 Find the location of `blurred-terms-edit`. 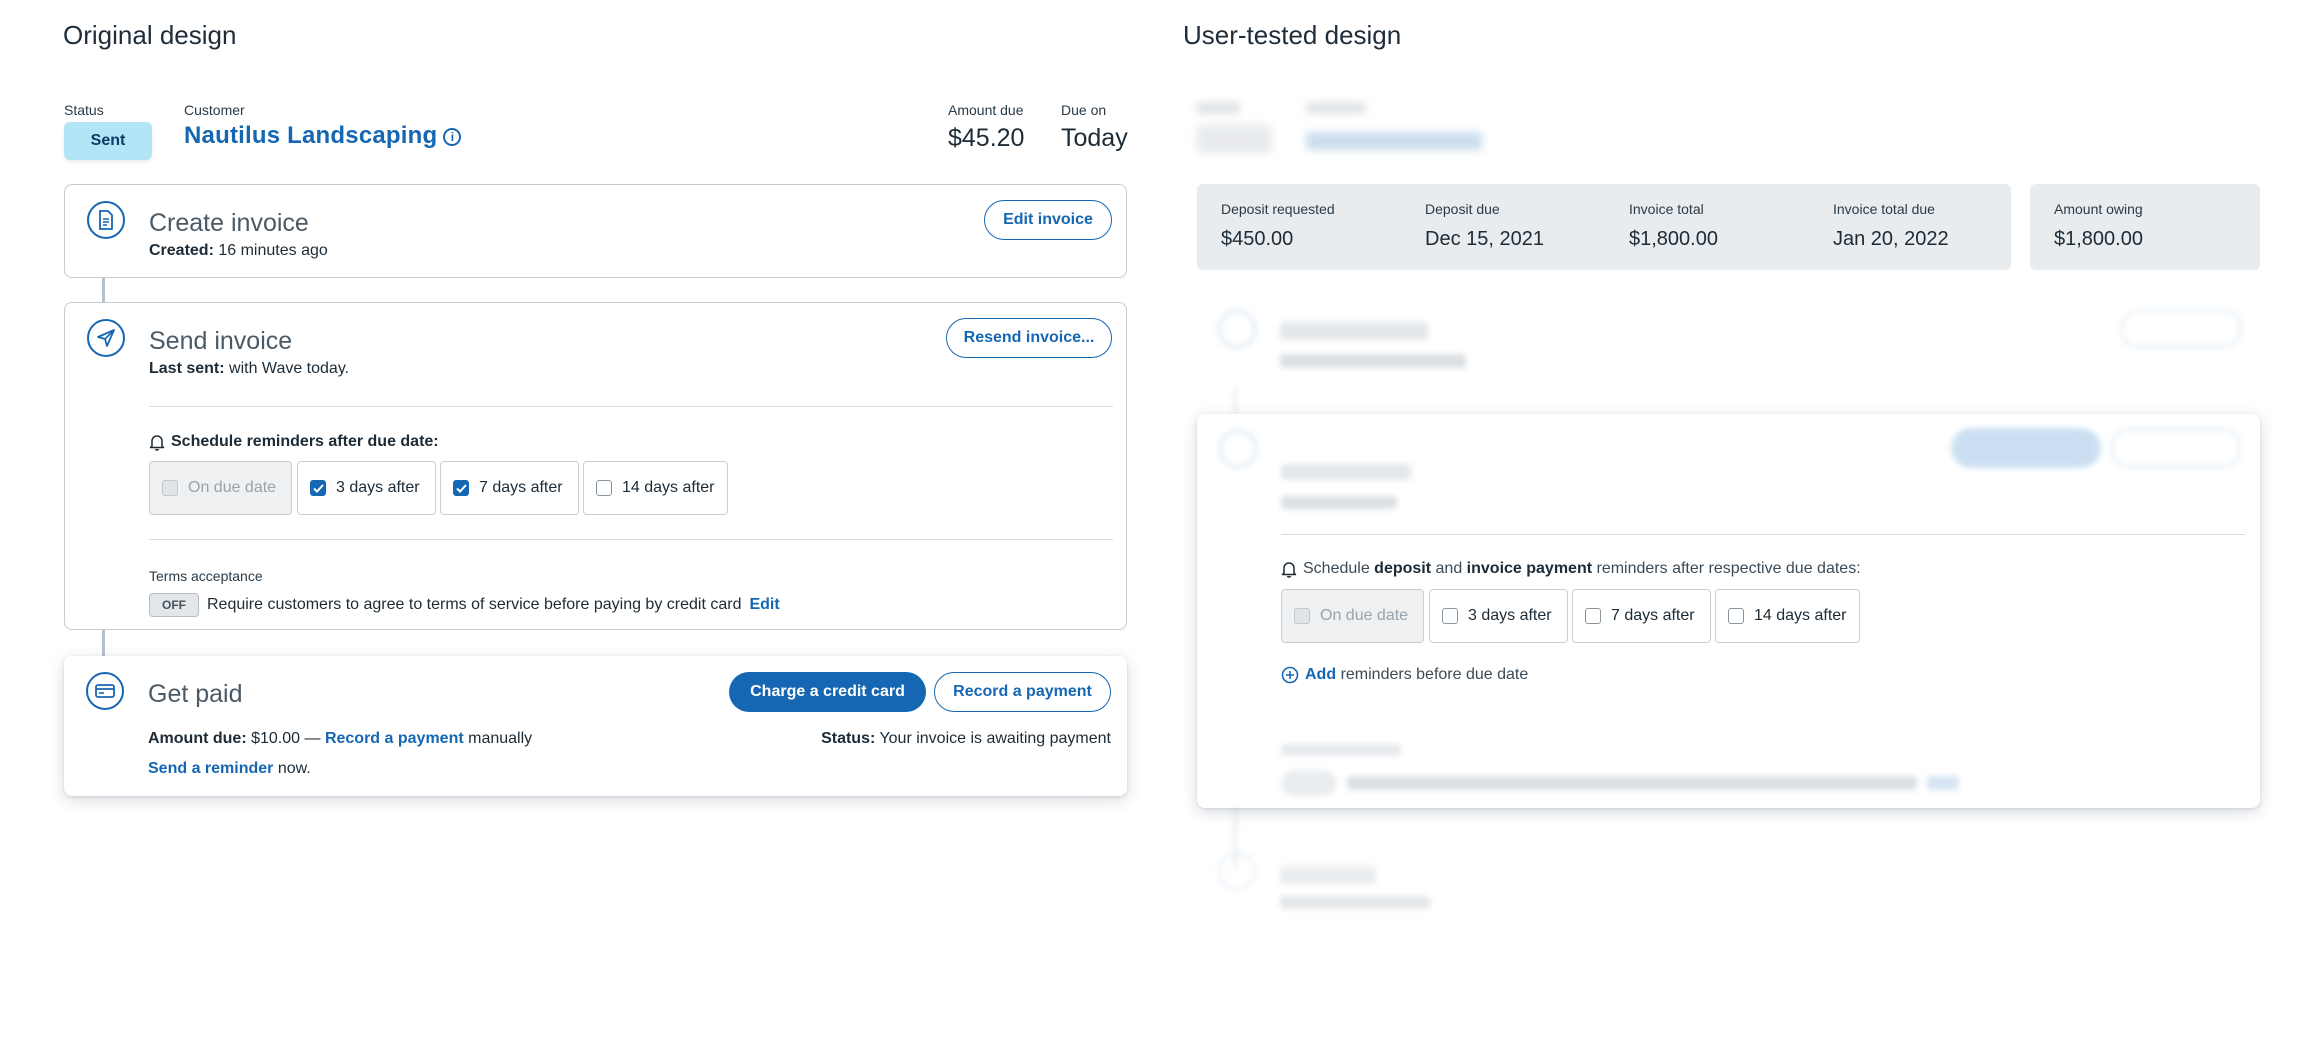

blurred-terms-edit is located at coordinates (1943, 783).